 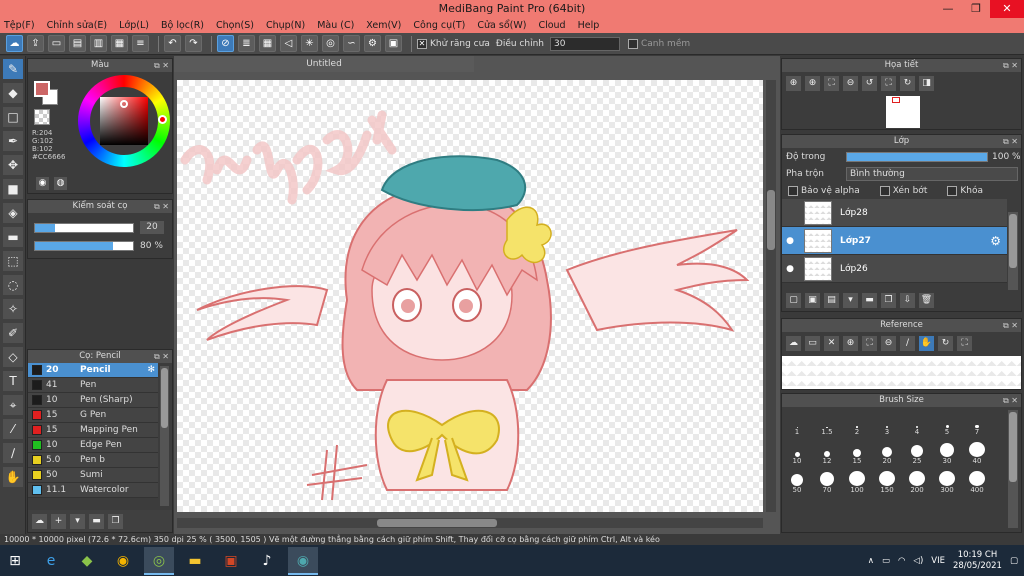 What do you see at coordinates (827, 482) in the screenshot?
I see `brush-size-cell: 70` at bounding box center [827, 482].